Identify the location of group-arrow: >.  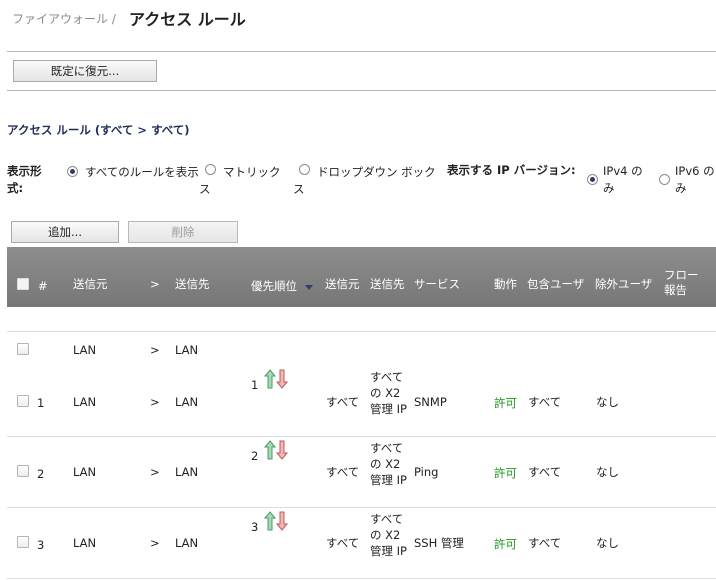
(155, 350).